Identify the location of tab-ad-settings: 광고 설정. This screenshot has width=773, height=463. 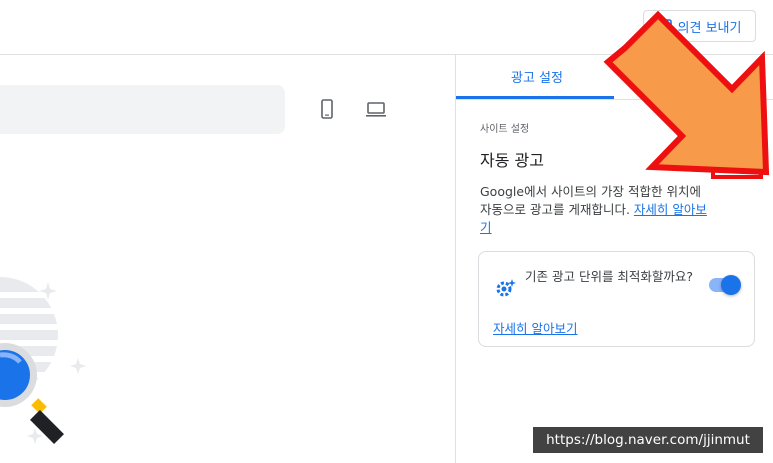
(537, 76).